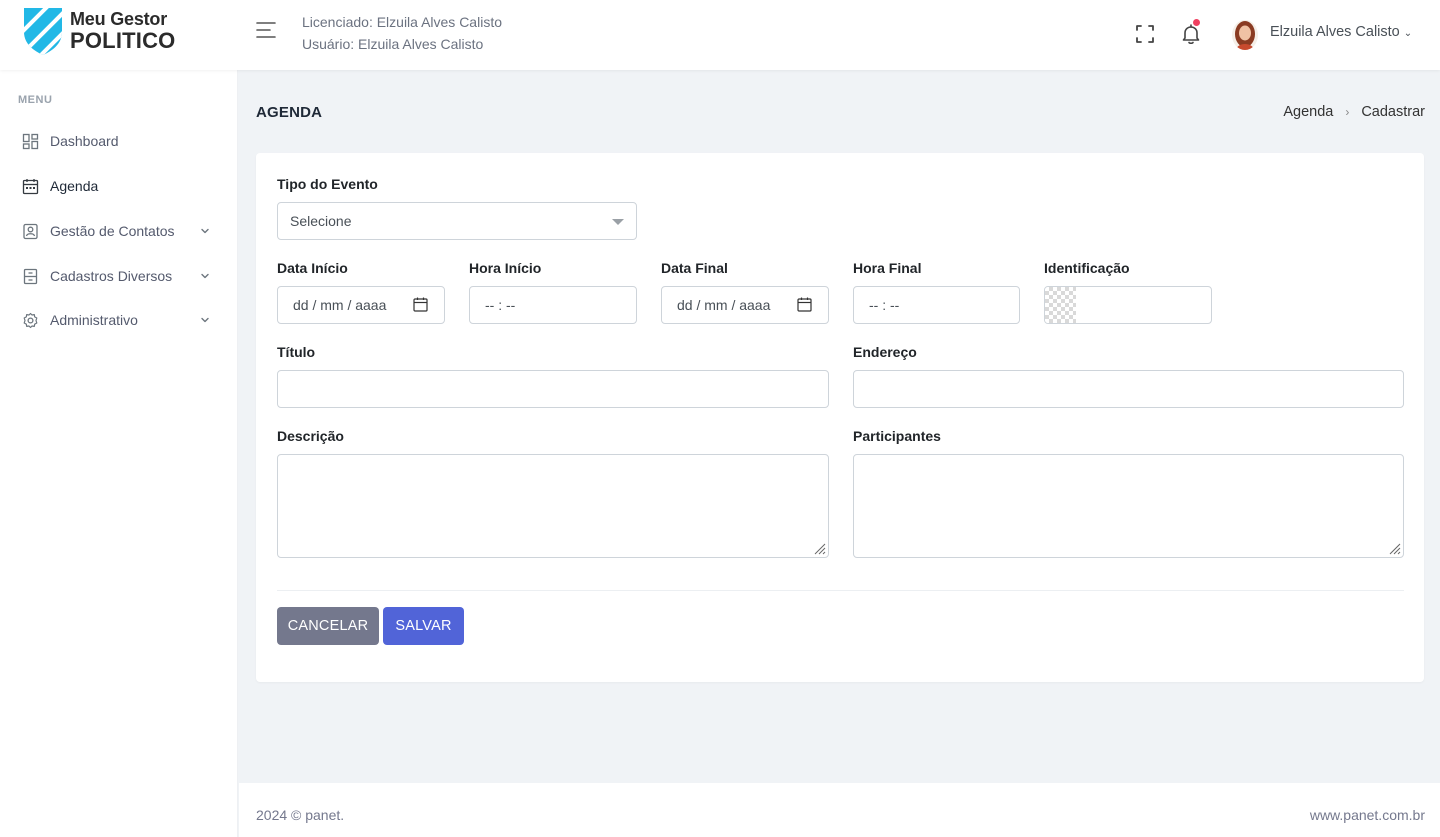  Describe the element at coordinates (423, 626) in the screenshot. I see `save-button: SALVAR` at that location.